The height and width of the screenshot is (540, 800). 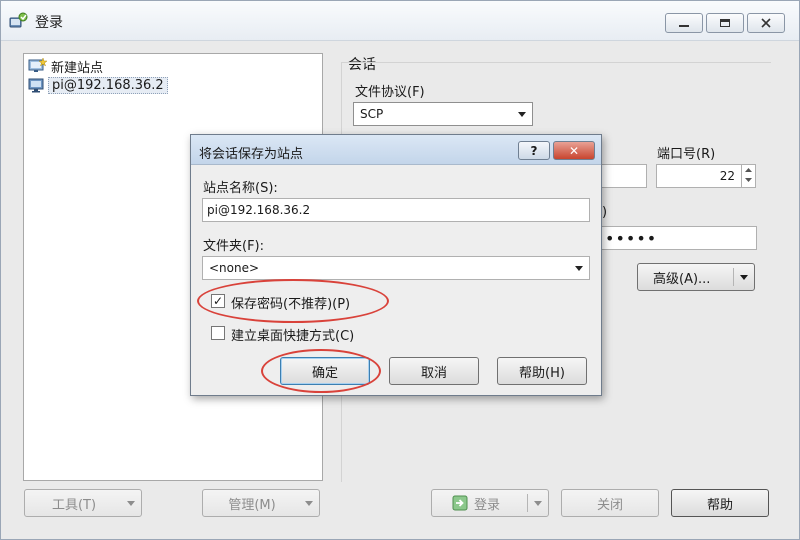 I want to click on cancel-button: 取消, so click(x=434, y=371).